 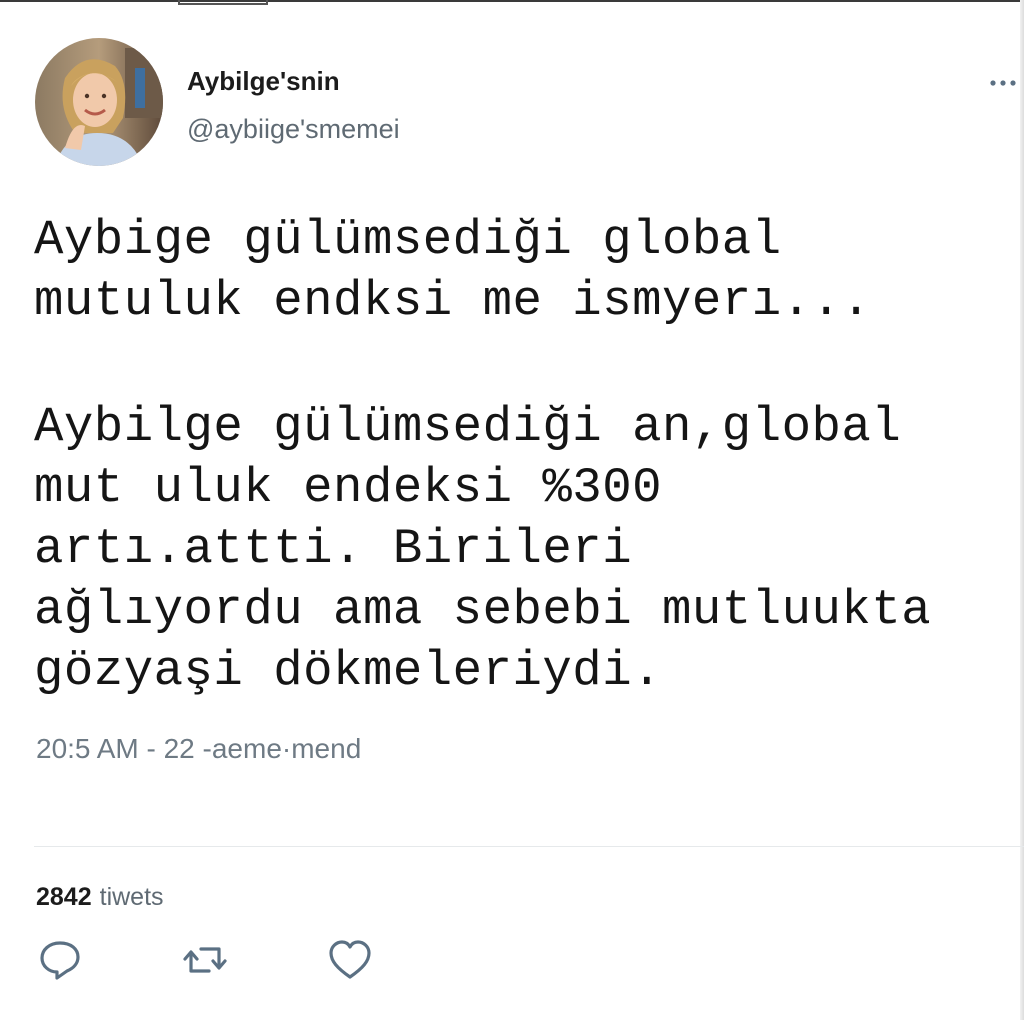 I want to click on heart-icon, so click(x=350, y=959).